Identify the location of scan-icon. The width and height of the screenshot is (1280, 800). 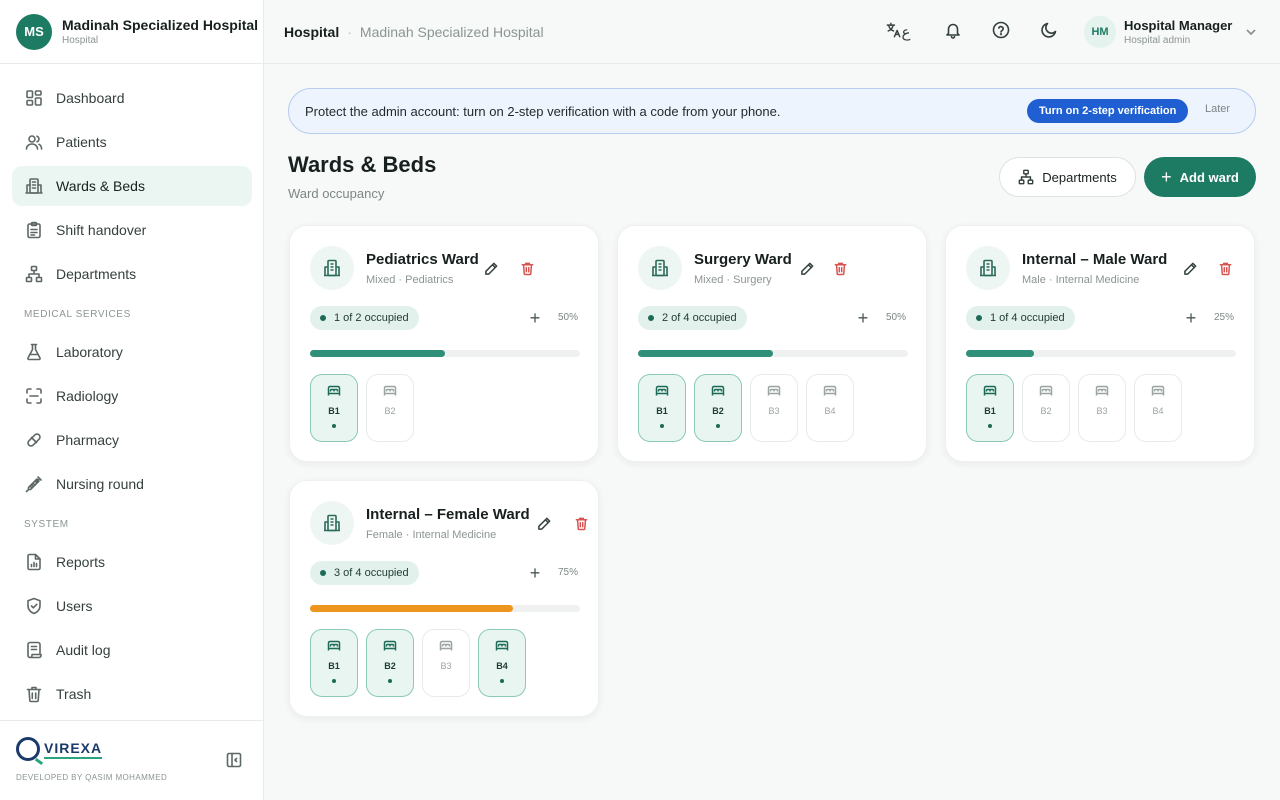
(34, 396).